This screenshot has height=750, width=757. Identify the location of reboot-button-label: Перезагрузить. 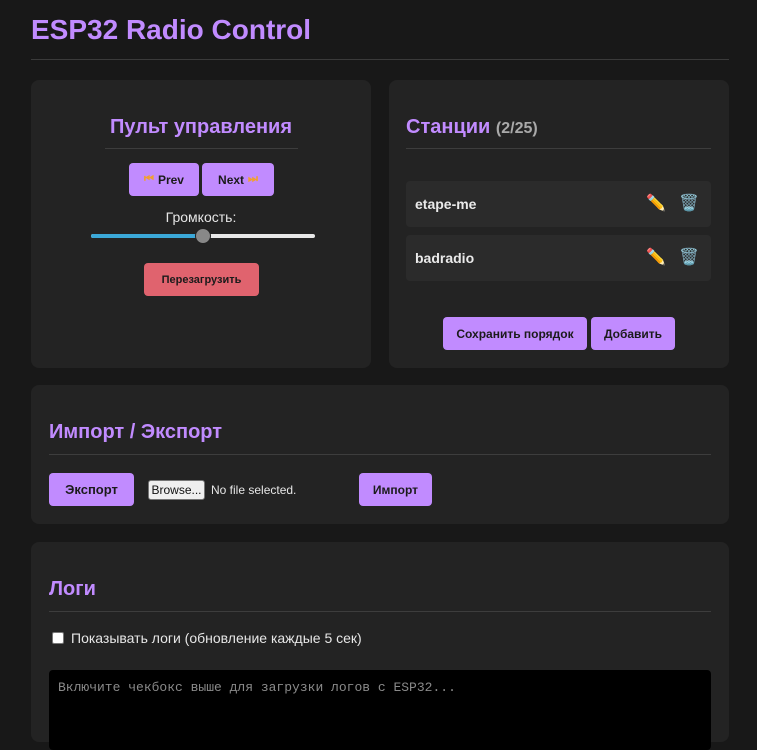
(201, 279).